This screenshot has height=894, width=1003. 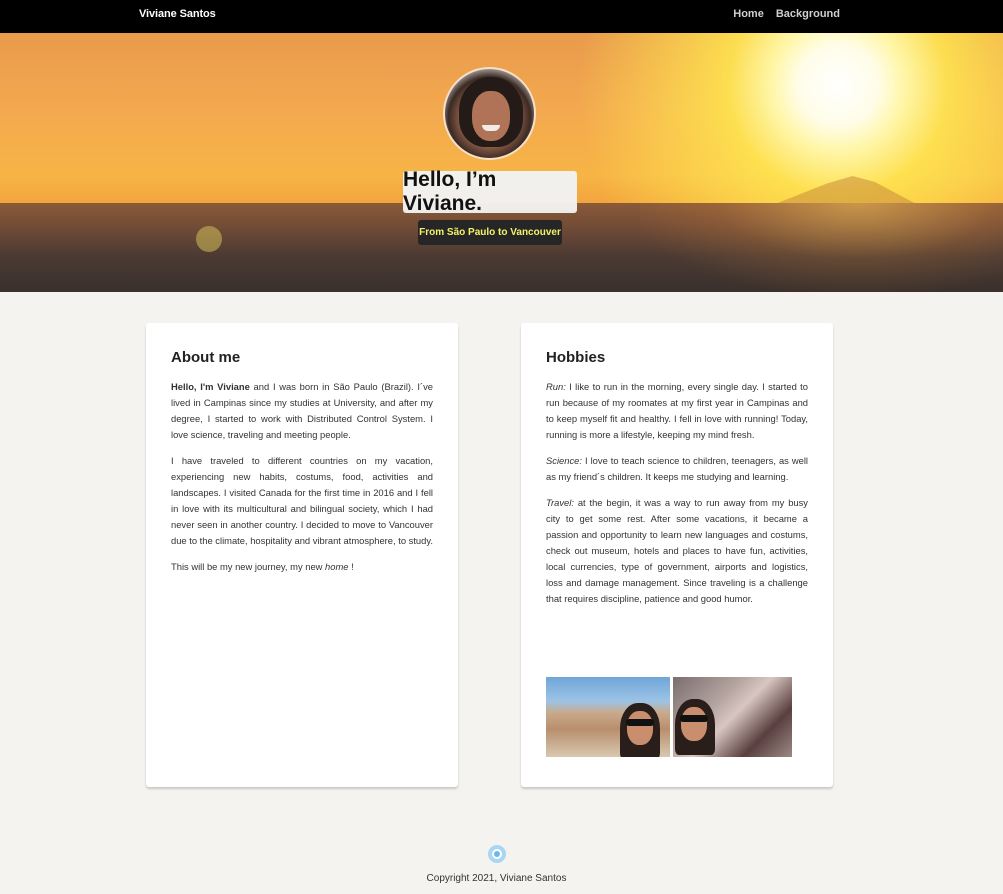 I want to click on about-home-emphasis: home, so click(x=337, y=566).